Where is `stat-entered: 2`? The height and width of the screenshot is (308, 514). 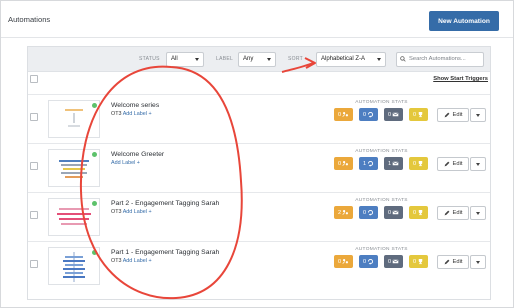
stat-entered: 2 is located at coordinates (343, 212).